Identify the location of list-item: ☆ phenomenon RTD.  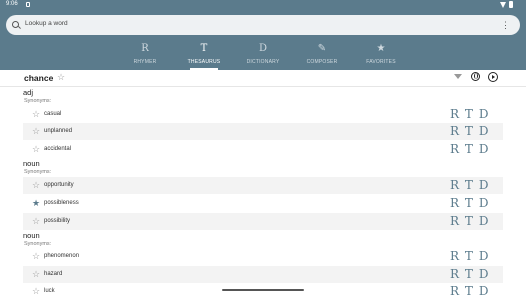
(263, 256).